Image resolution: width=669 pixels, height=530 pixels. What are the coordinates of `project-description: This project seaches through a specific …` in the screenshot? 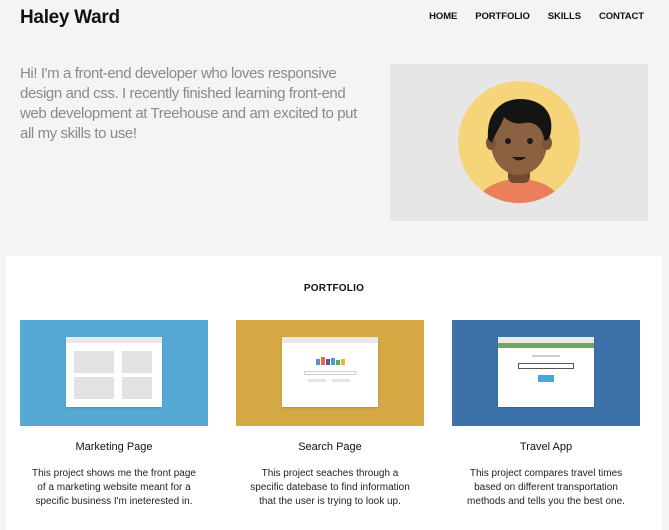 It's located at (330, 487).